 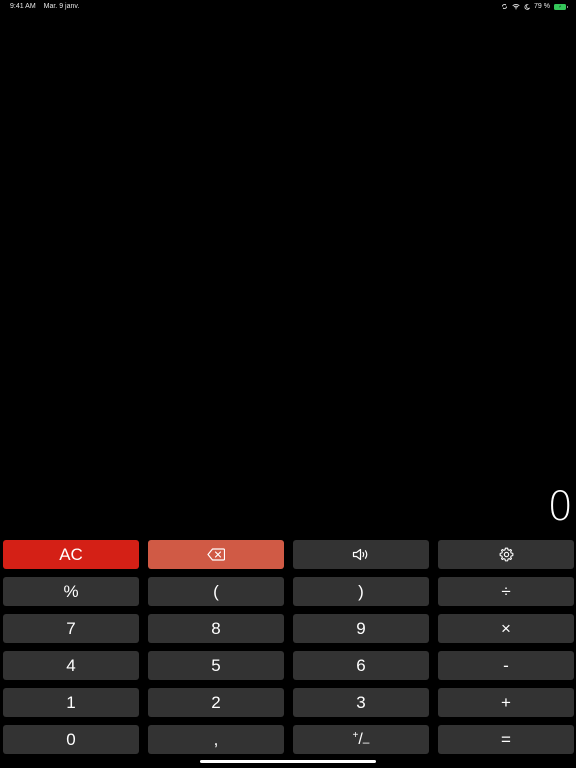 I want to click on status-left: 9:41 AM Mar. 9 janv., so click(x=47, y=6).